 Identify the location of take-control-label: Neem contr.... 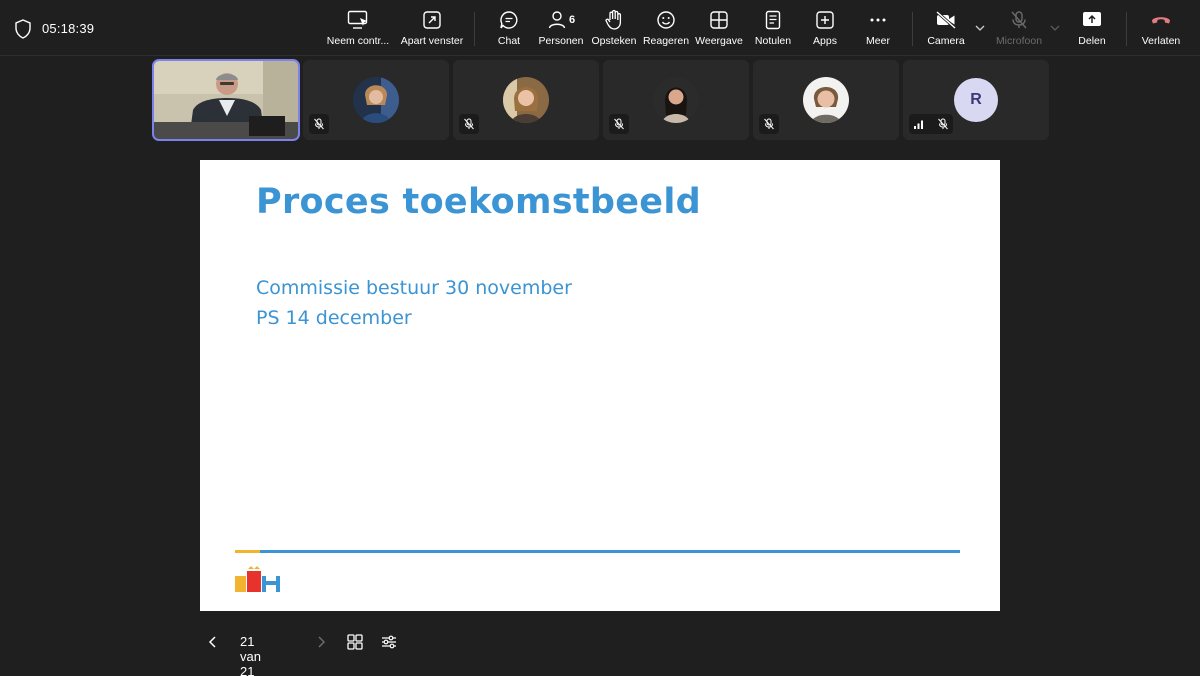
(358, 41).